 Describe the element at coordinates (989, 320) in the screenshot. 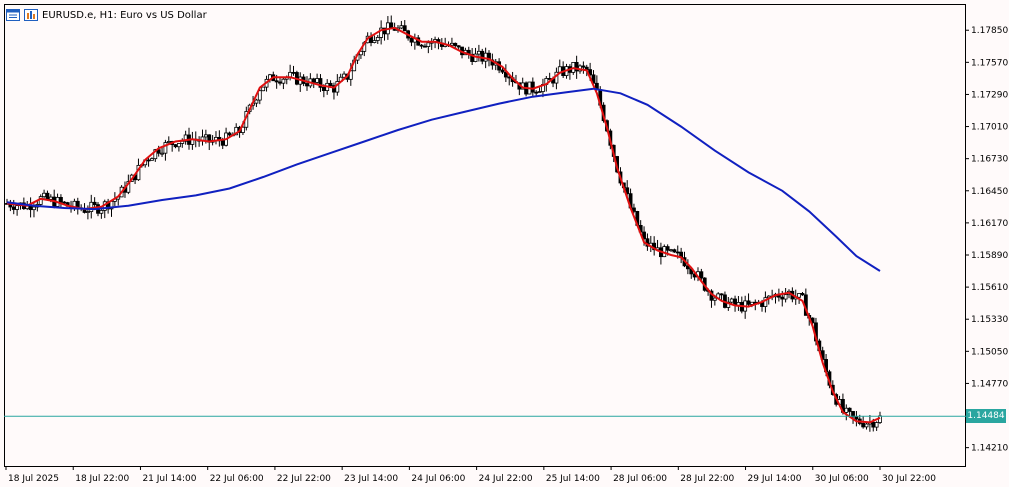

I see `price-tick-label: 1.15330` at that location.